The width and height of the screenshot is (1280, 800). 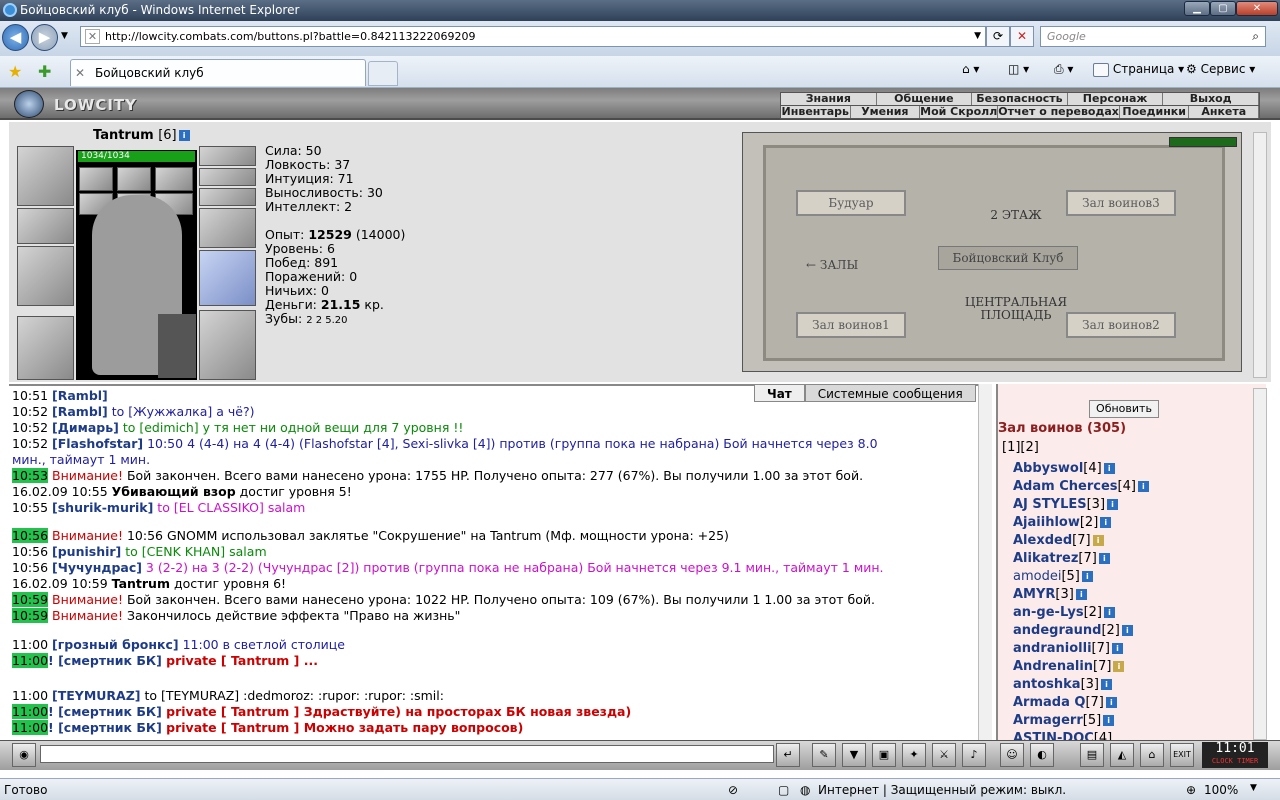 What do you see at coordinates (227, 278) in the screenshot?
I see `shield-slot` at bounding box center [227, 278].